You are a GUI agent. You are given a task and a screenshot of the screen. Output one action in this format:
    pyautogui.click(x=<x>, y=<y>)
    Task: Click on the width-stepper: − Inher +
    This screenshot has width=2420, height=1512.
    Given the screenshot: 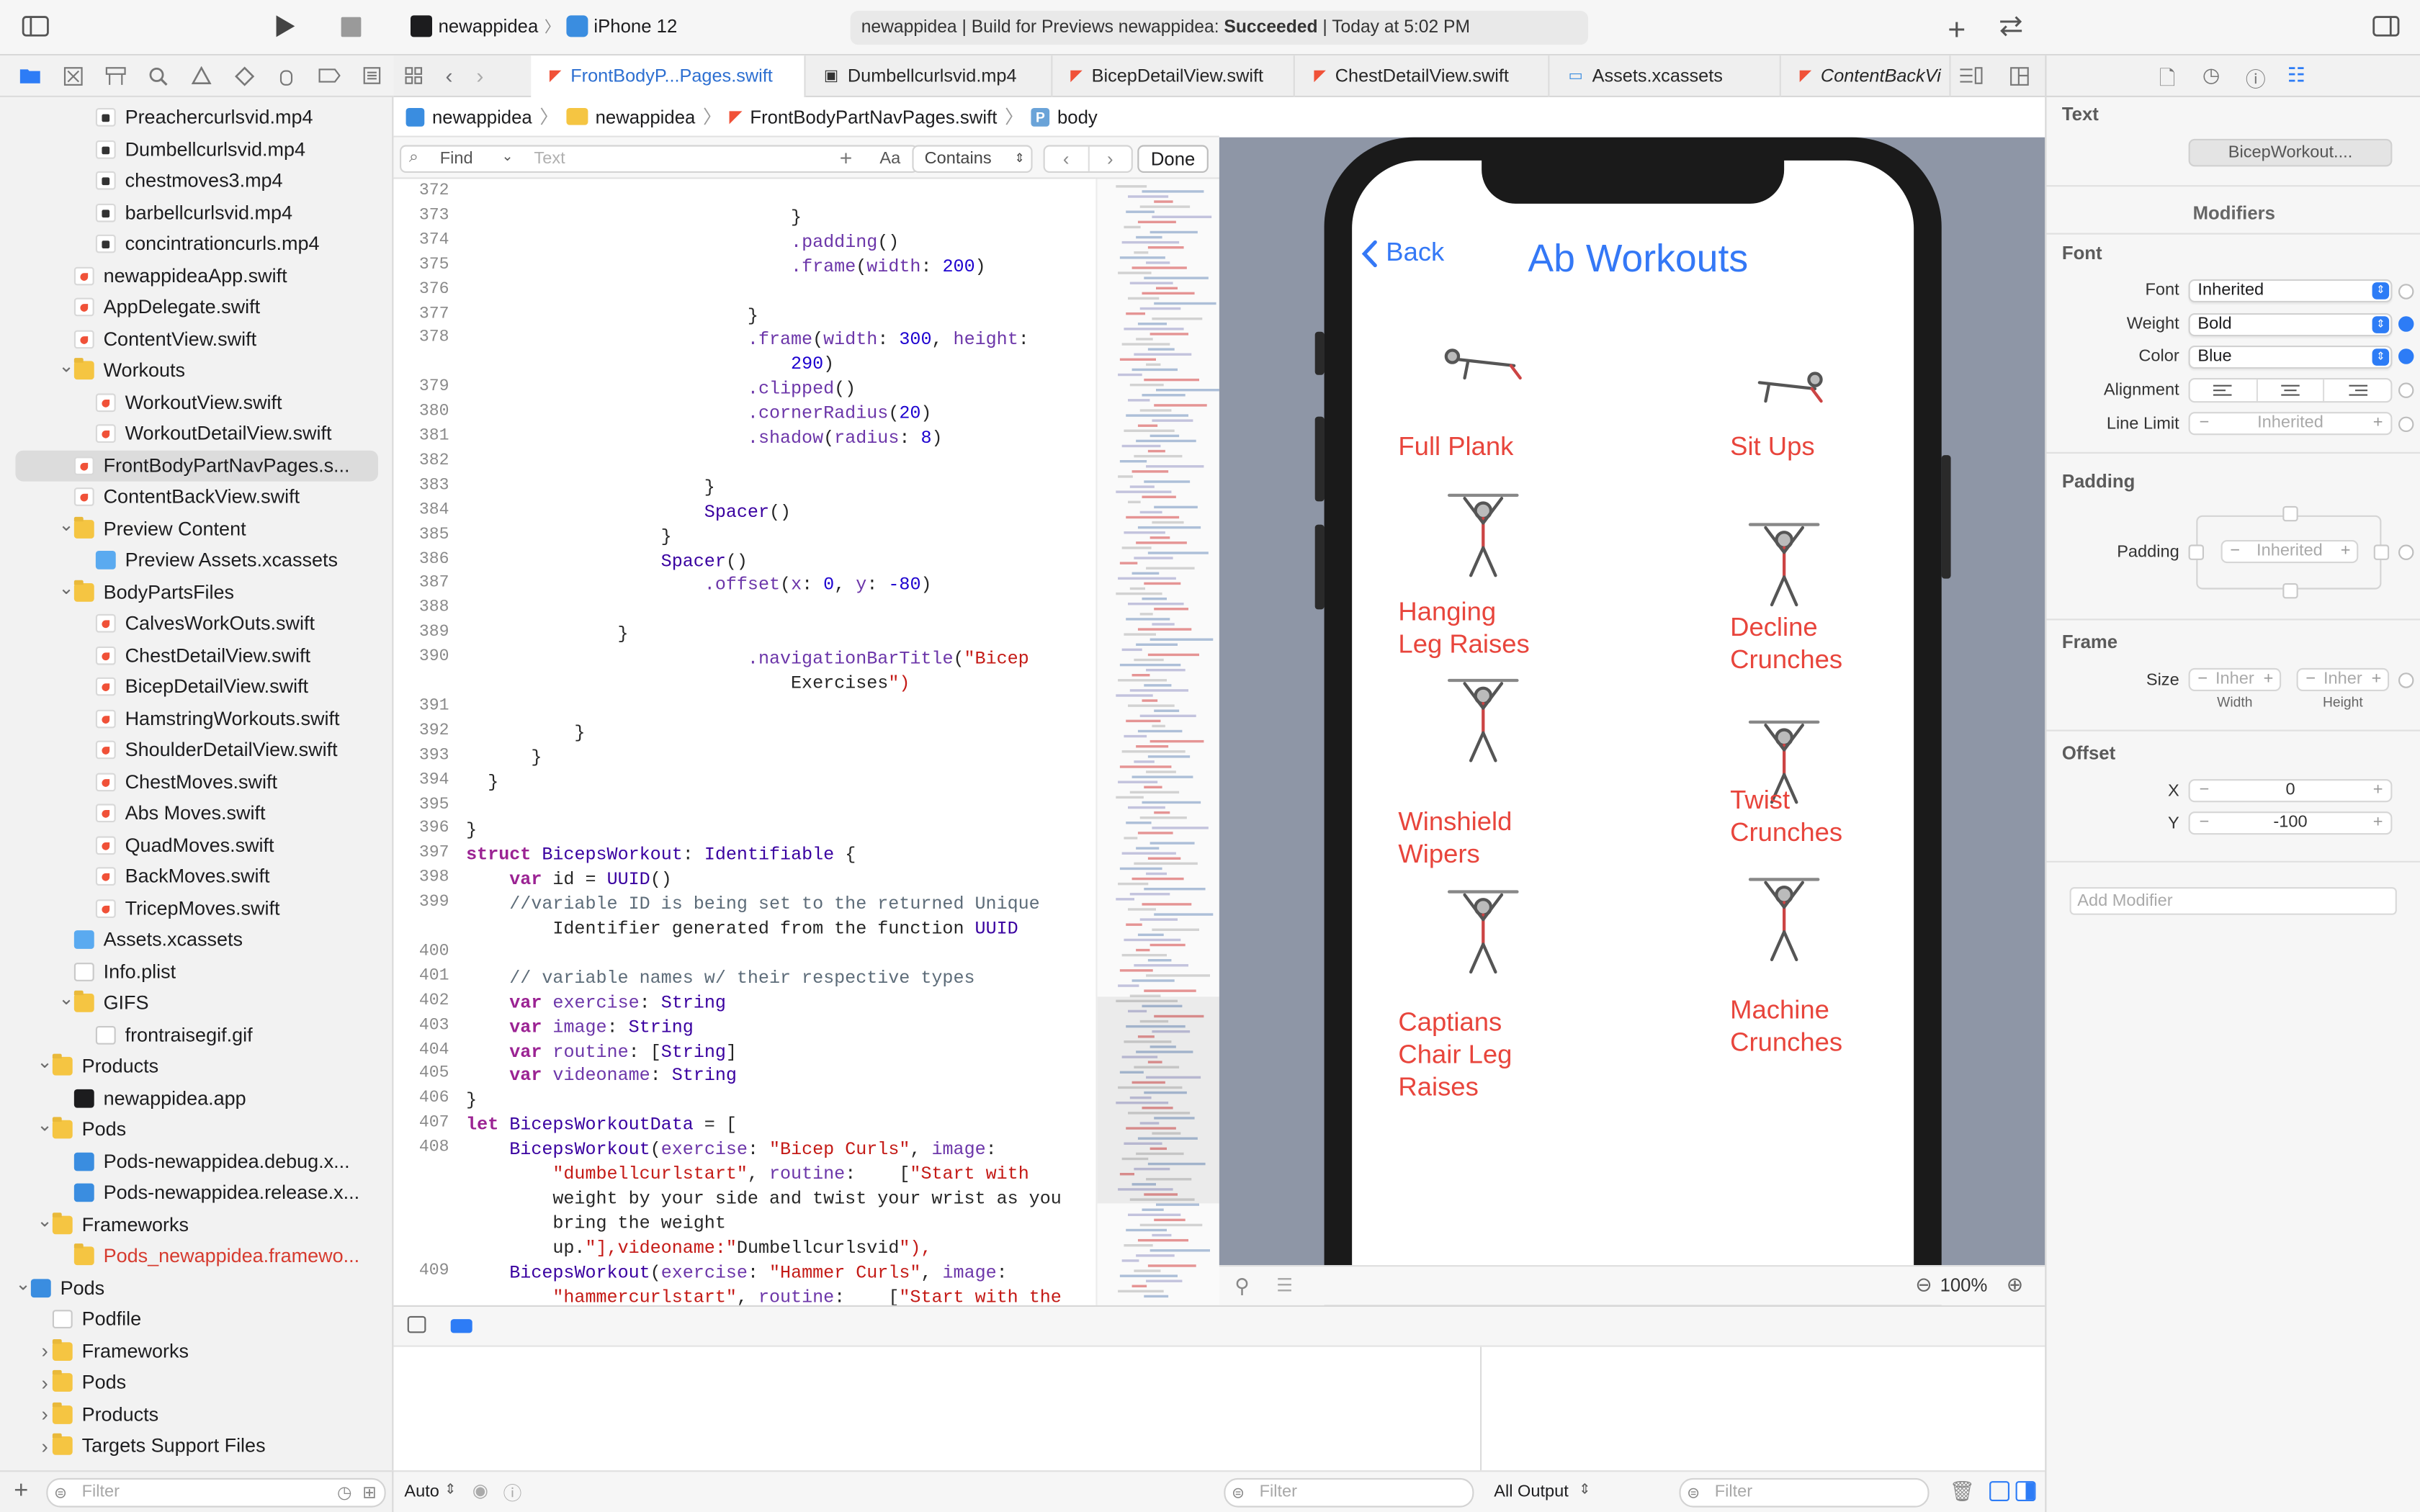 What is the action you would take?
    pyautogui.click(x=2235, y=679)
    